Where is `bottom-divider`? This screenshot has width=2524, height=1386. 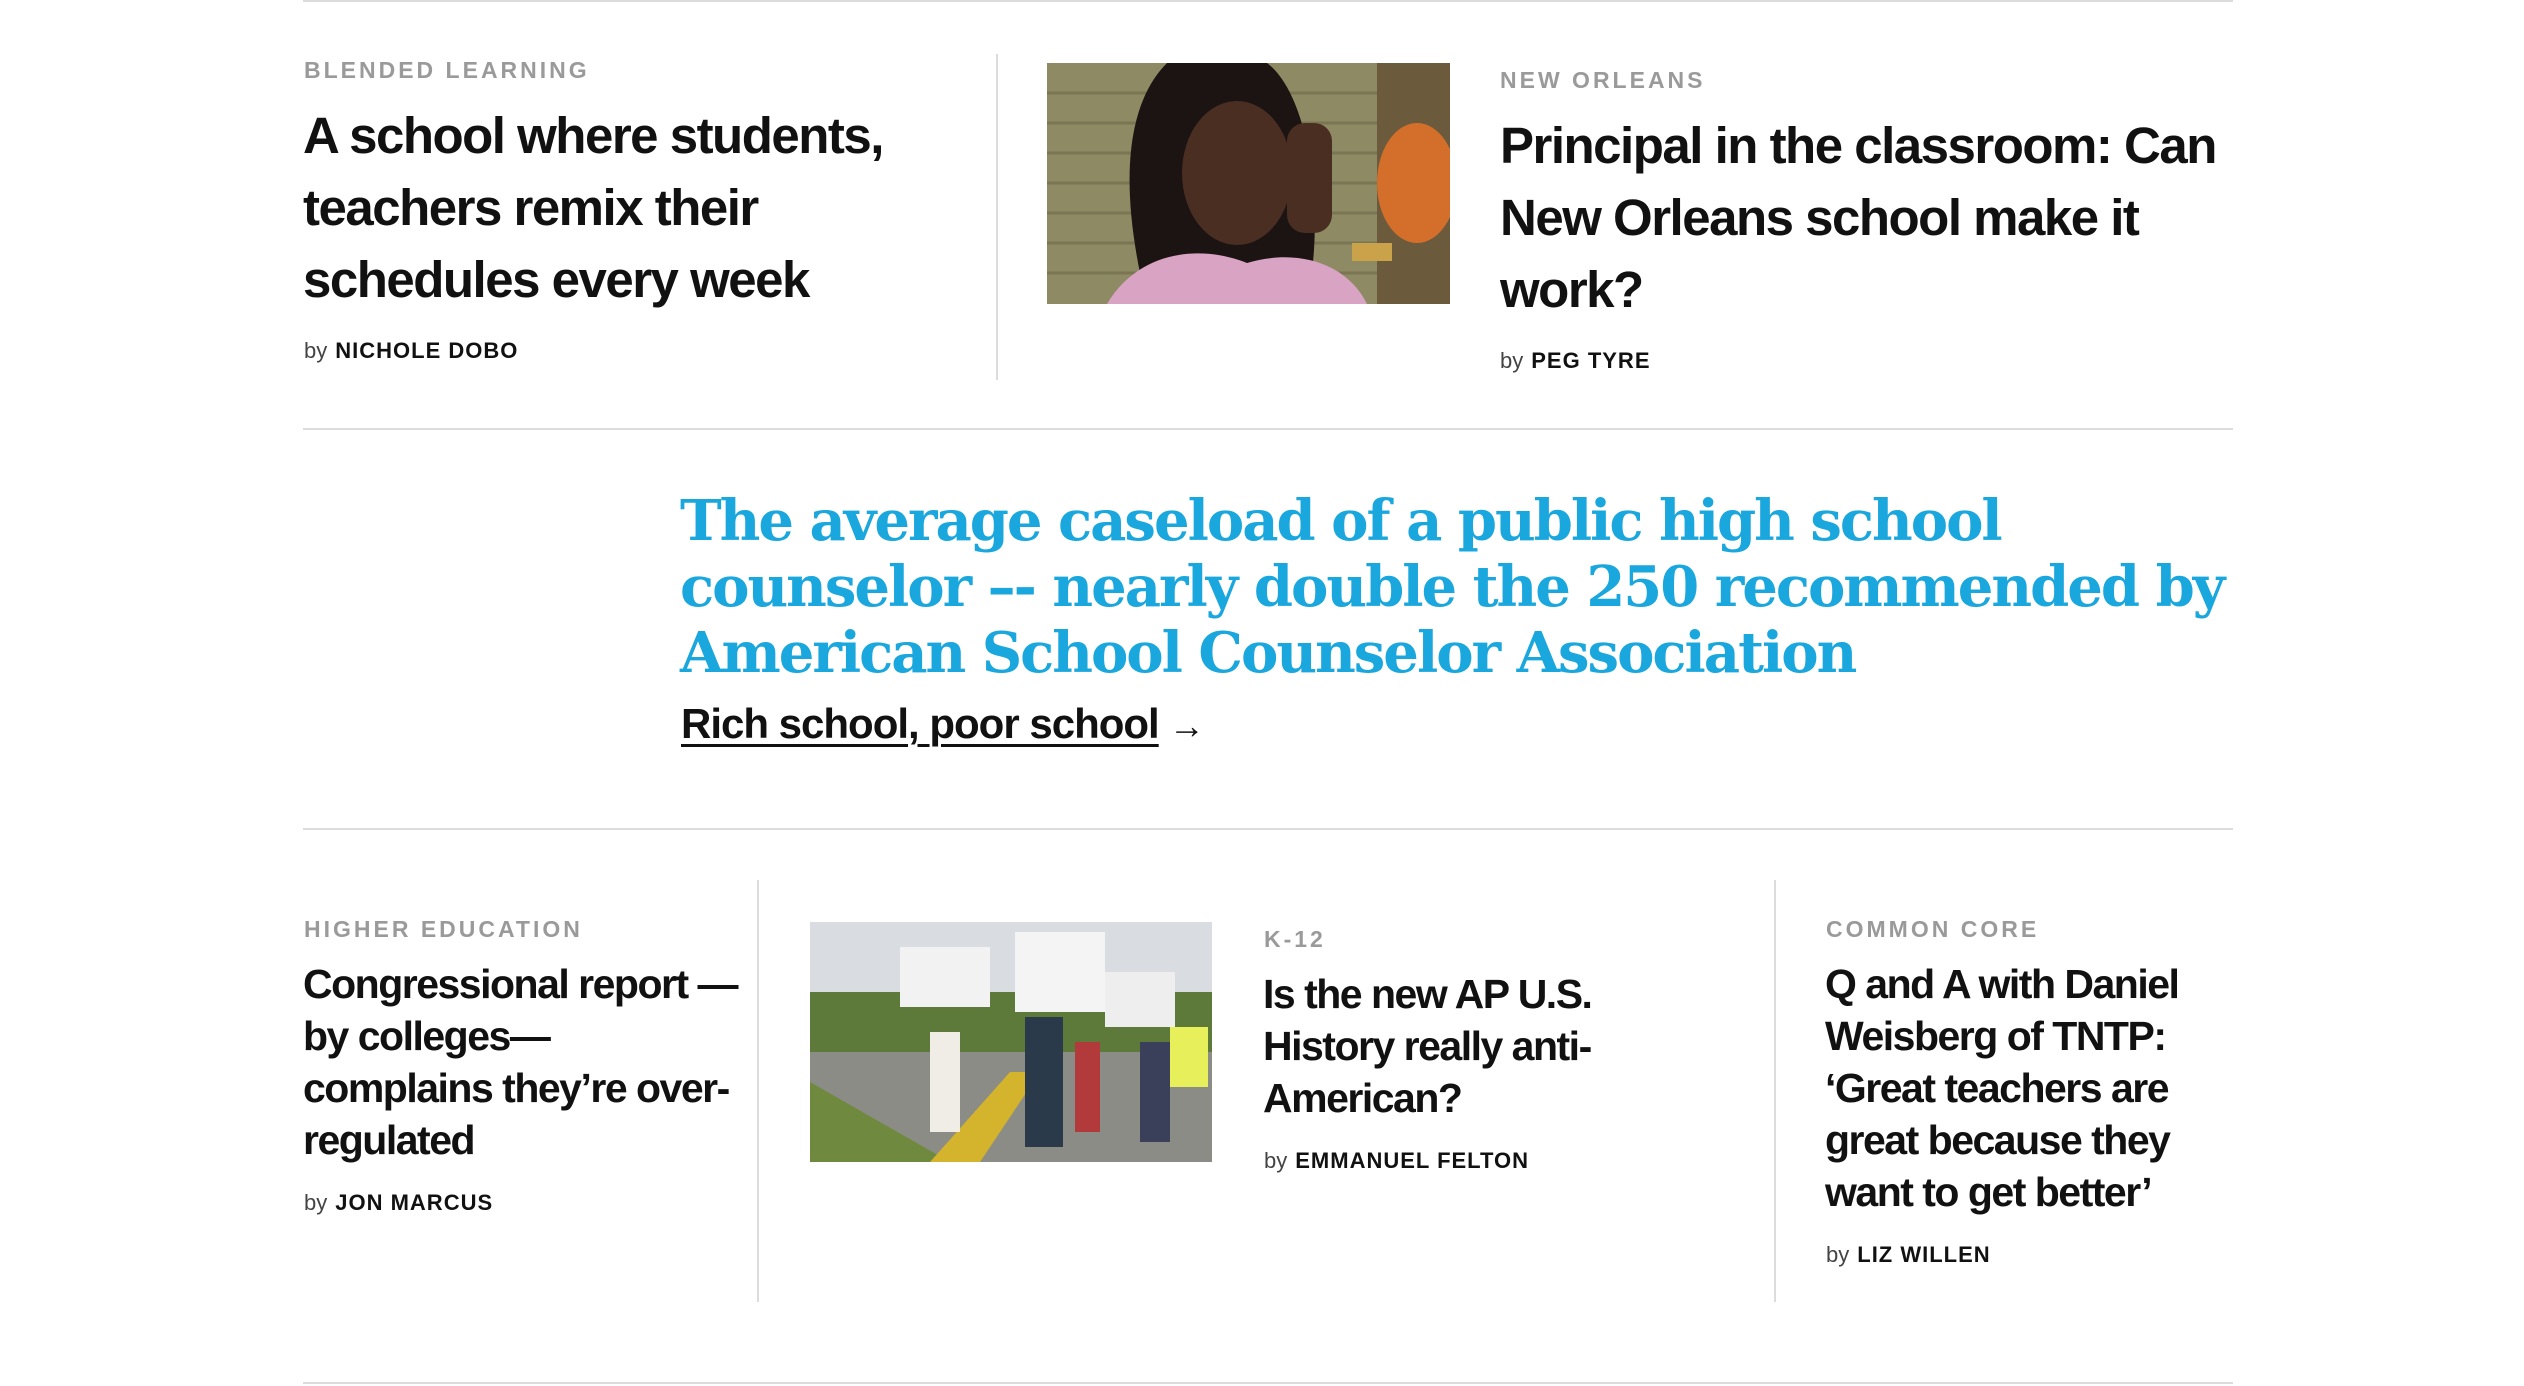 bottom-divider is located at coordinates (1268, 1383).